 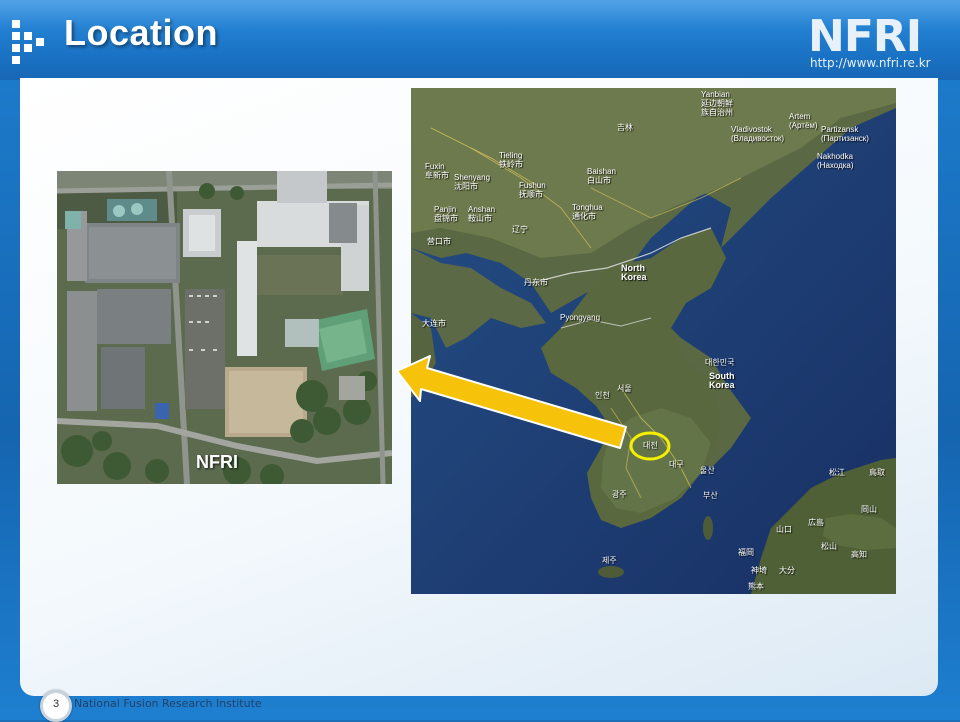 I want to click on map-label-kumamoto: 神埼, so click(x=759, y=570).